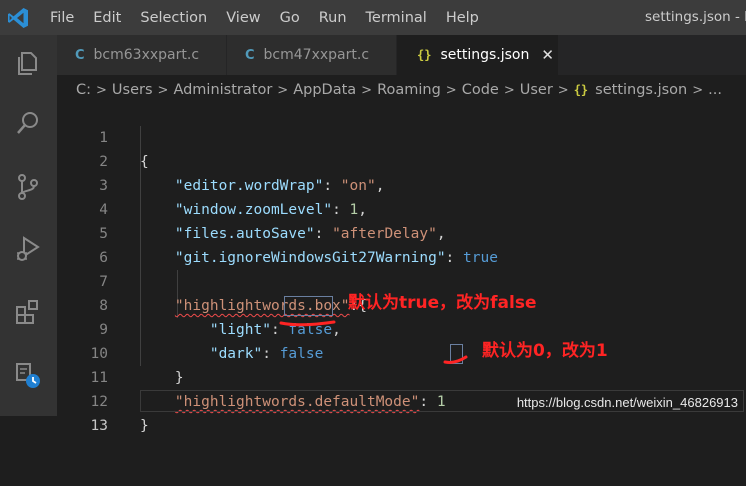 The image size is (746, 486). Describe the element at coordinates (547, 55) in the screenshot. I see `close-icon: ✕` at that location.